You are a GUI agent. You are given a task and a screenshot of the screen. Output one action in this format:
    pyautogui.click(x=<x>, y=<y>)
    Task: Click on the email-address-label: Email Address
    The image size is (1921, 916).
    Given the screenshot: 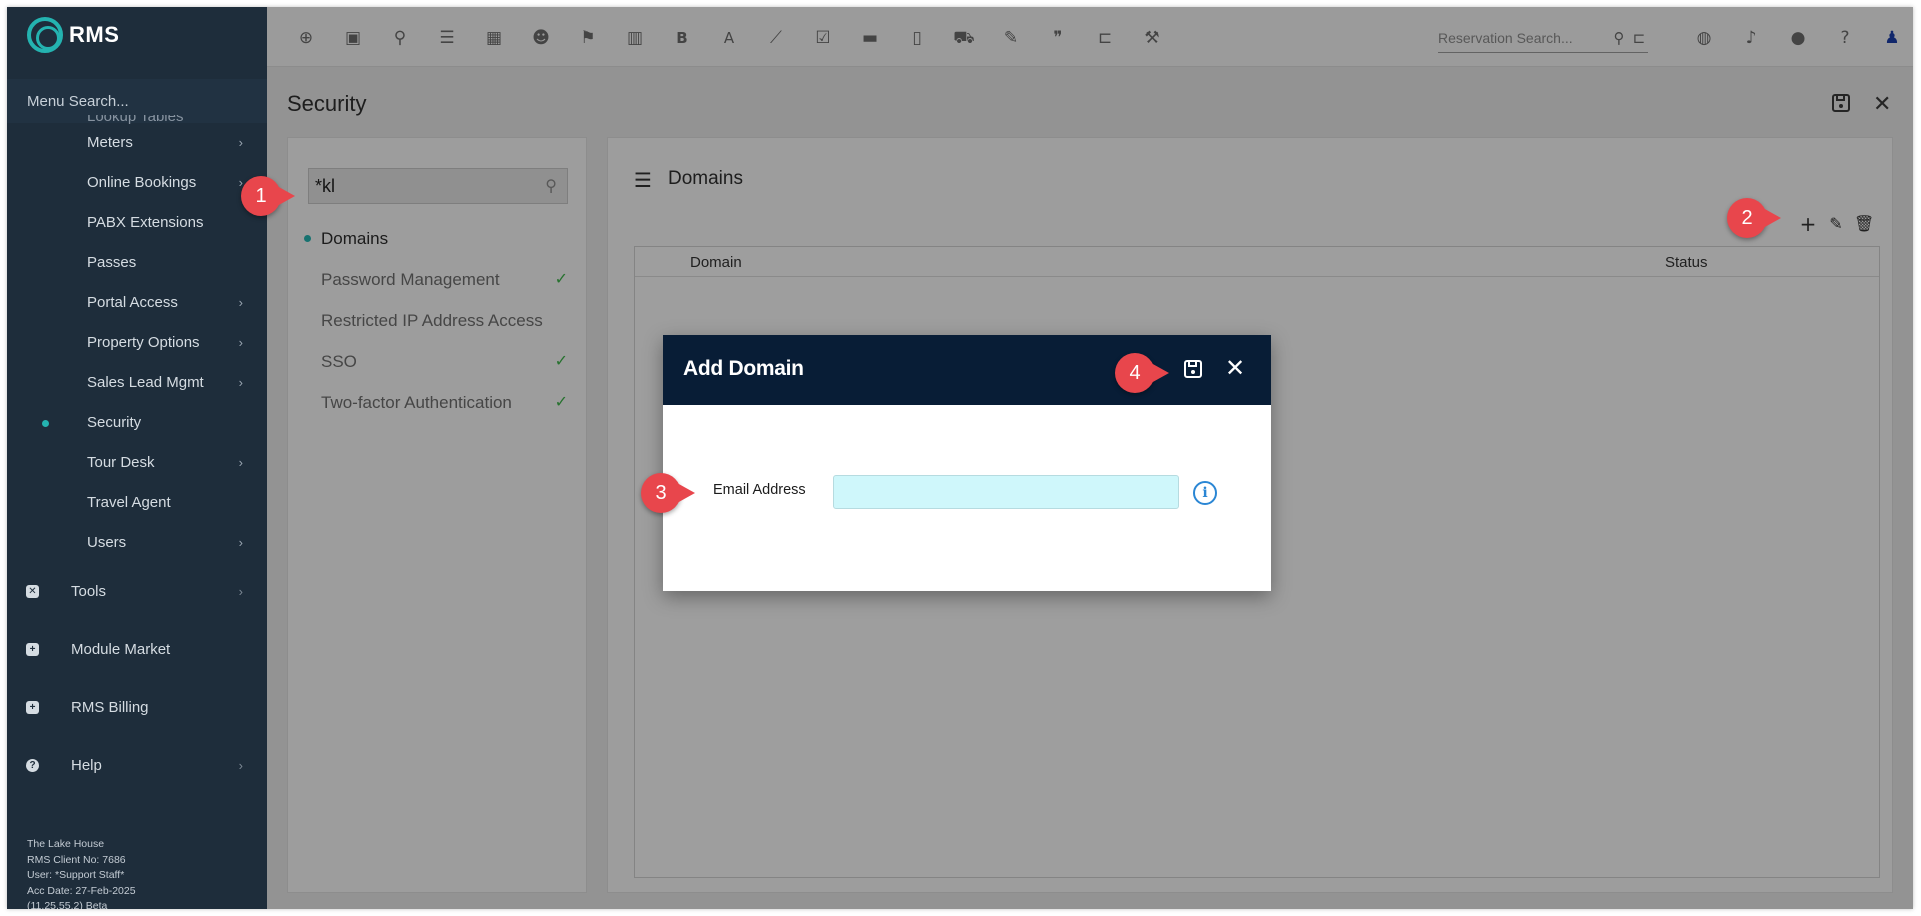 What is the action you would take?
    pyautogui.click(x=759, y=490)
    